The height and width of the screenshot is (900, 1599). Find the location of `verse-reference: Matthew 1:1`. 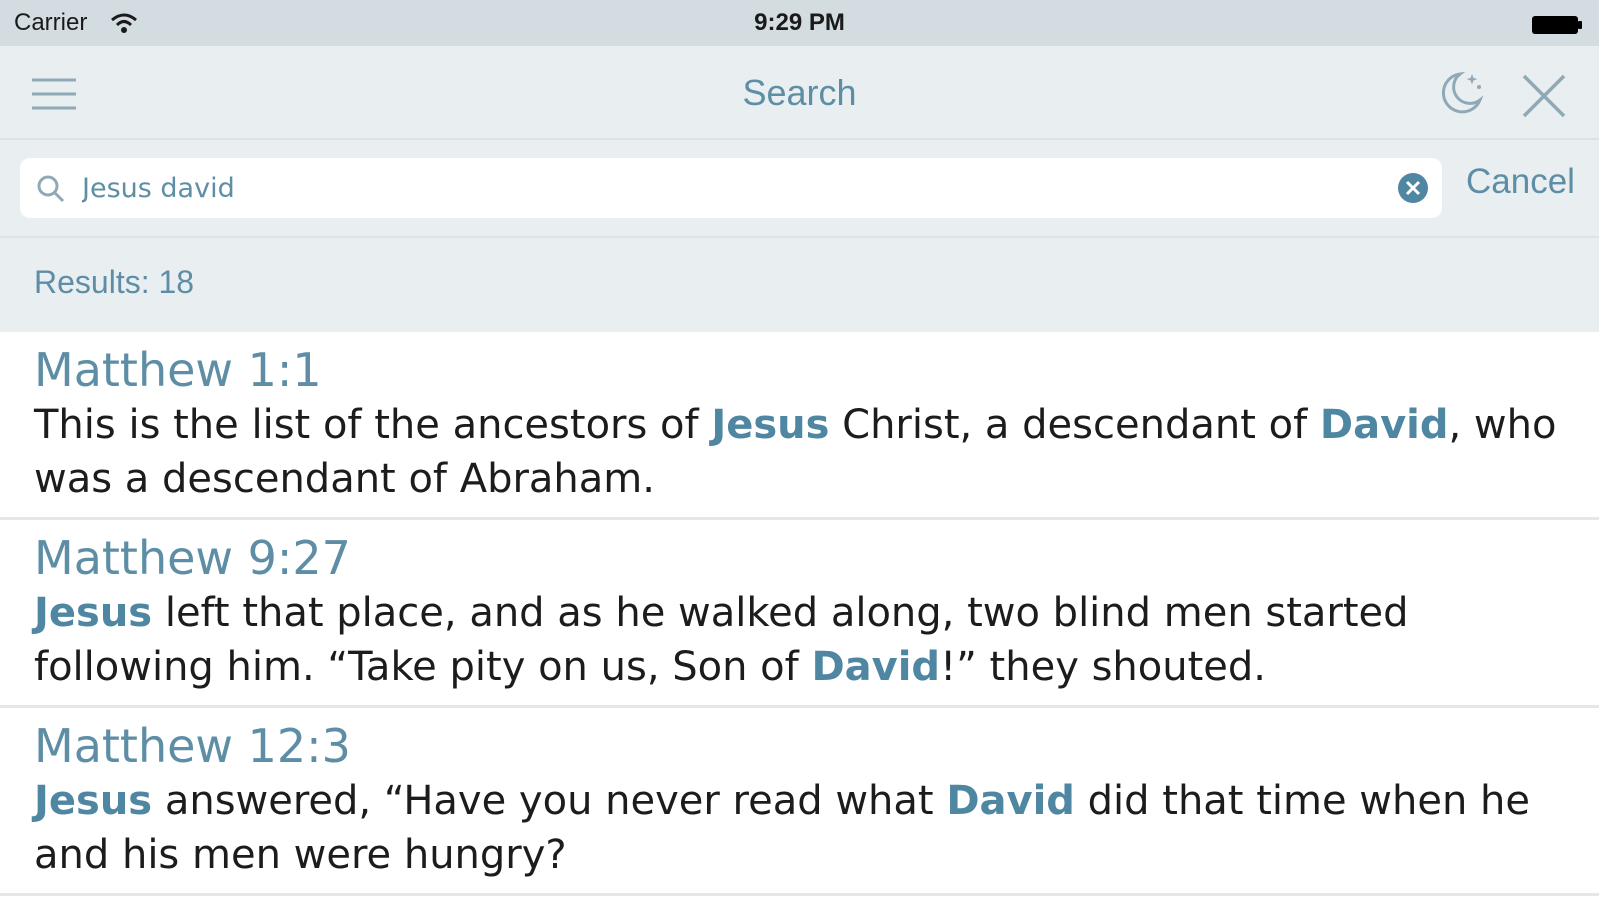

verse-reference: Matthew 1:1 is located at coordinates (178, 370).